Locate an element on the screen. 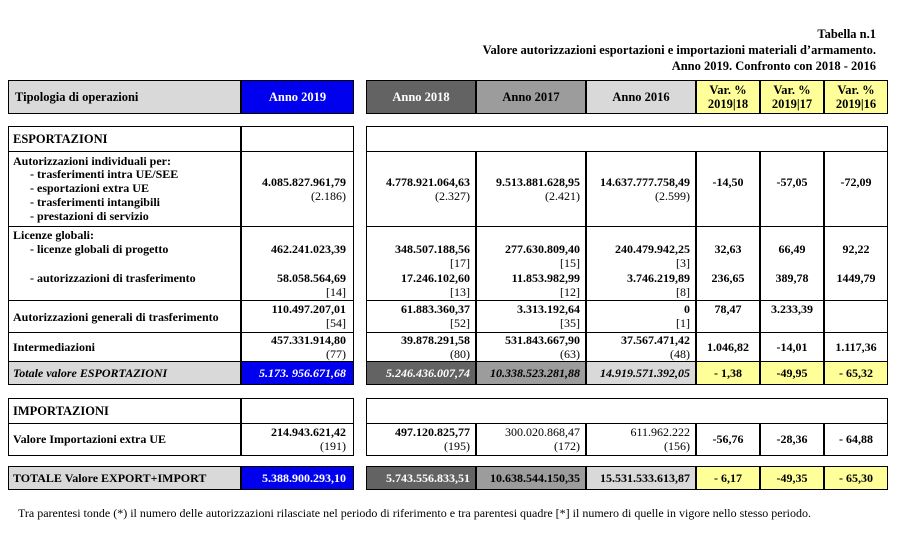 This screenshot has width=900, height=538. grand-total-v18: - 6,17 is located at coordinates (728, 478).